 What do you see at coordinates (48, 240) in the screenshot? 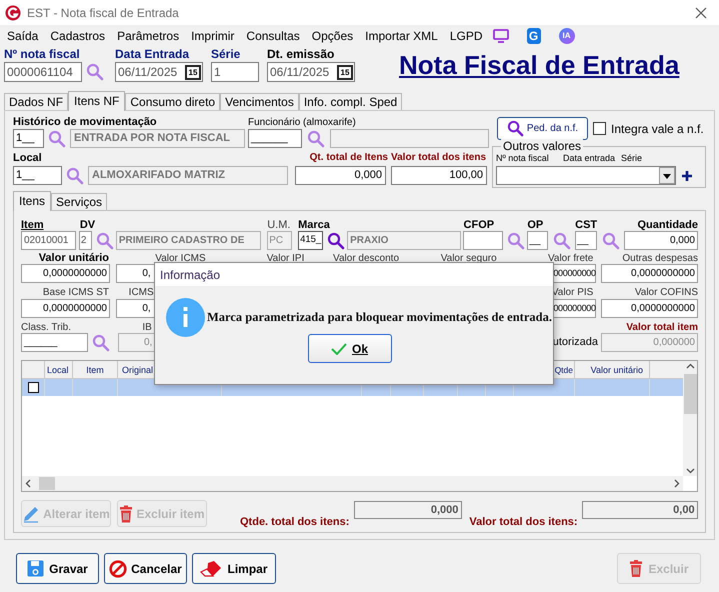
I see `item-code-field: 02010001` at bounding box center [48, 240].